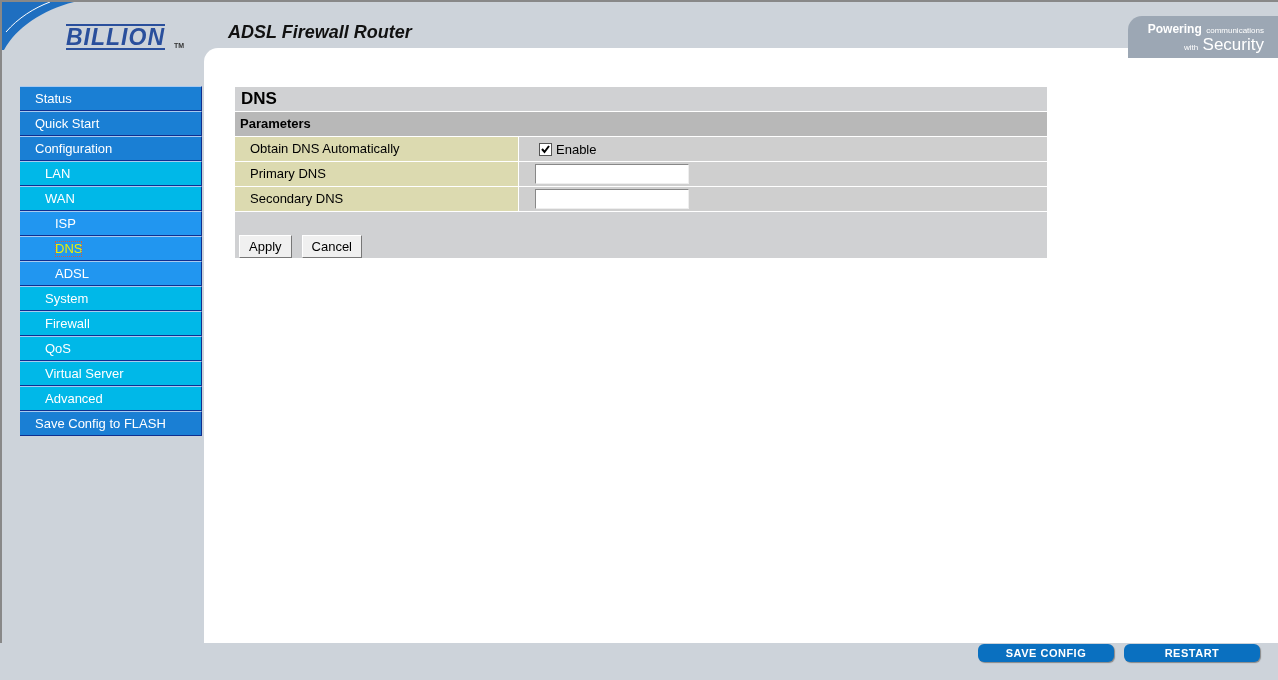 The width and height of the screenshot is (1278, 680). What do you see at coordinates (576, 149) in the screenshot?
I see `checkbox-label: Enable` at bounding box center [576, 149].